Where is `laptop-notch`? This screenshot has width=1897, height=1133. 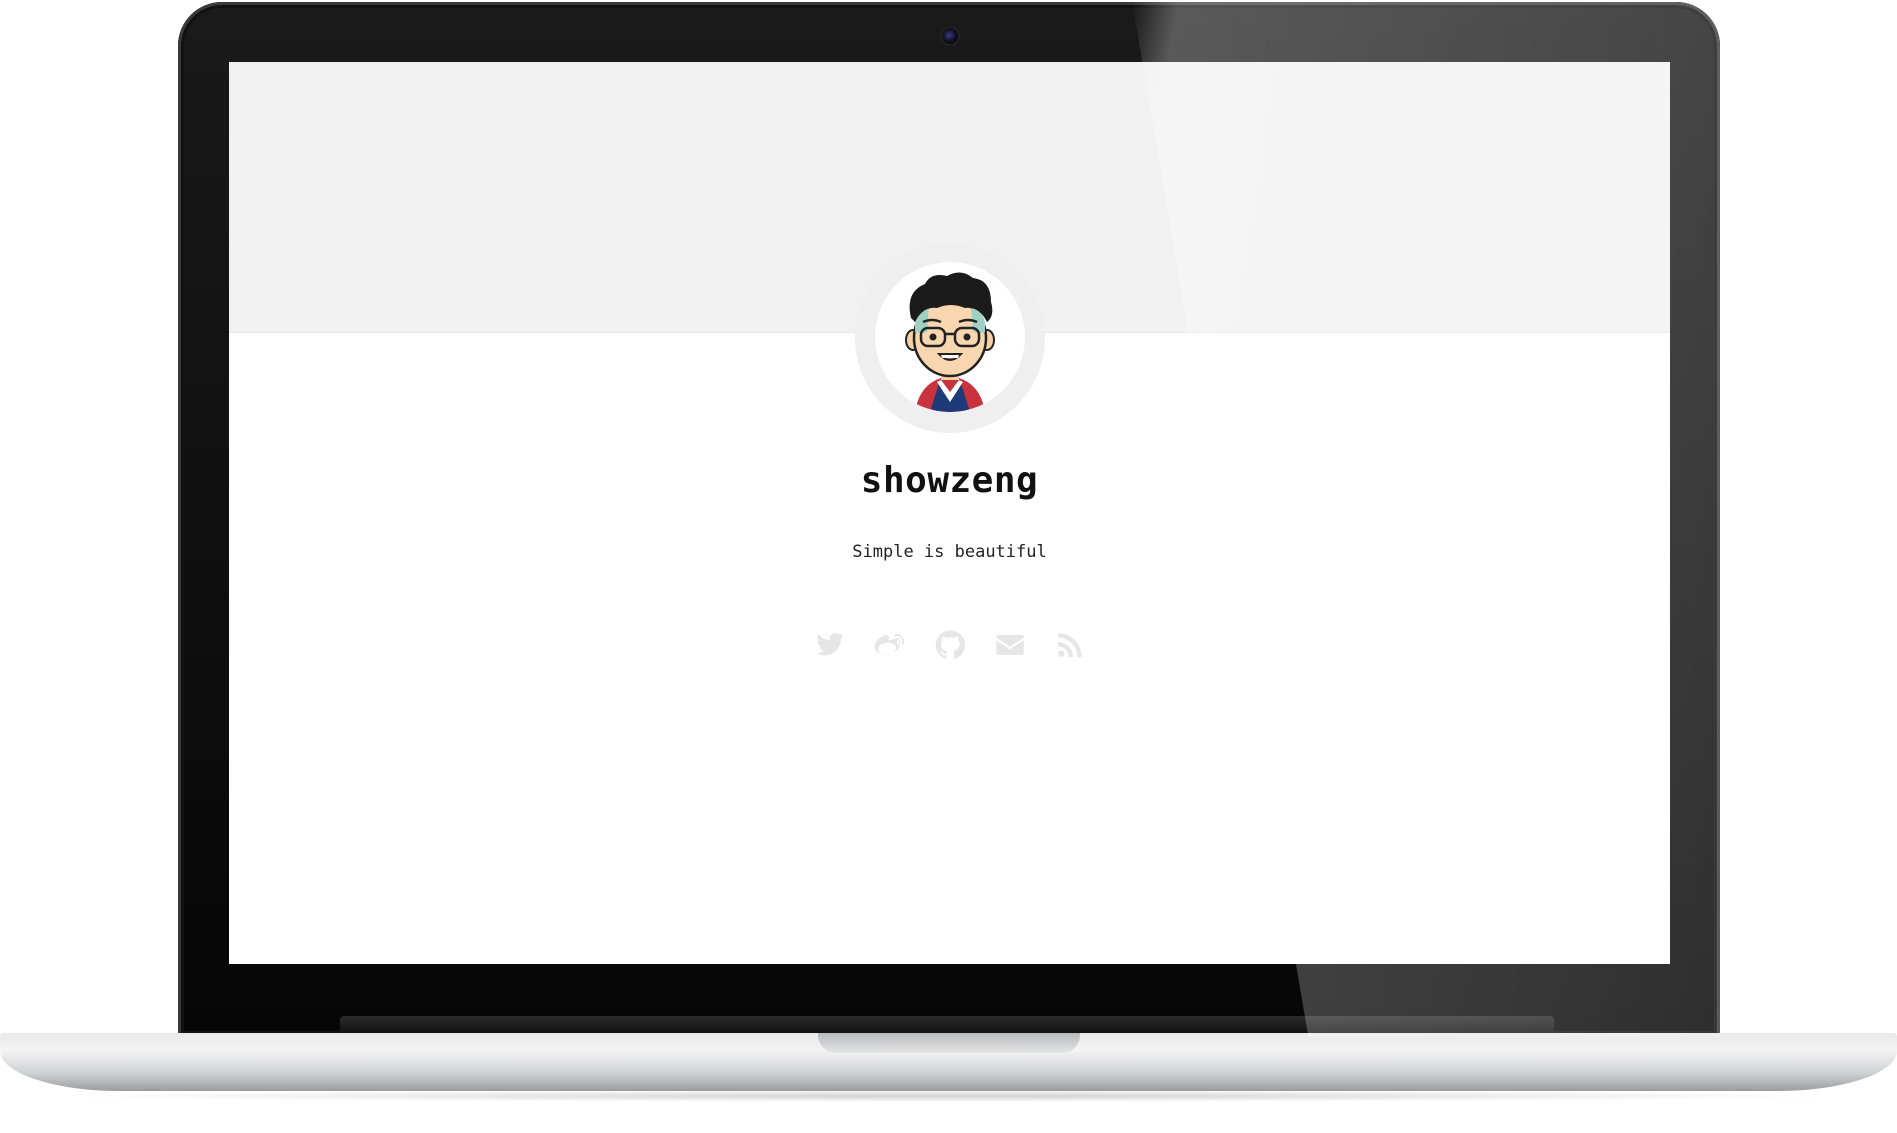 laptop-notch is located at coordinates (949, 1043).